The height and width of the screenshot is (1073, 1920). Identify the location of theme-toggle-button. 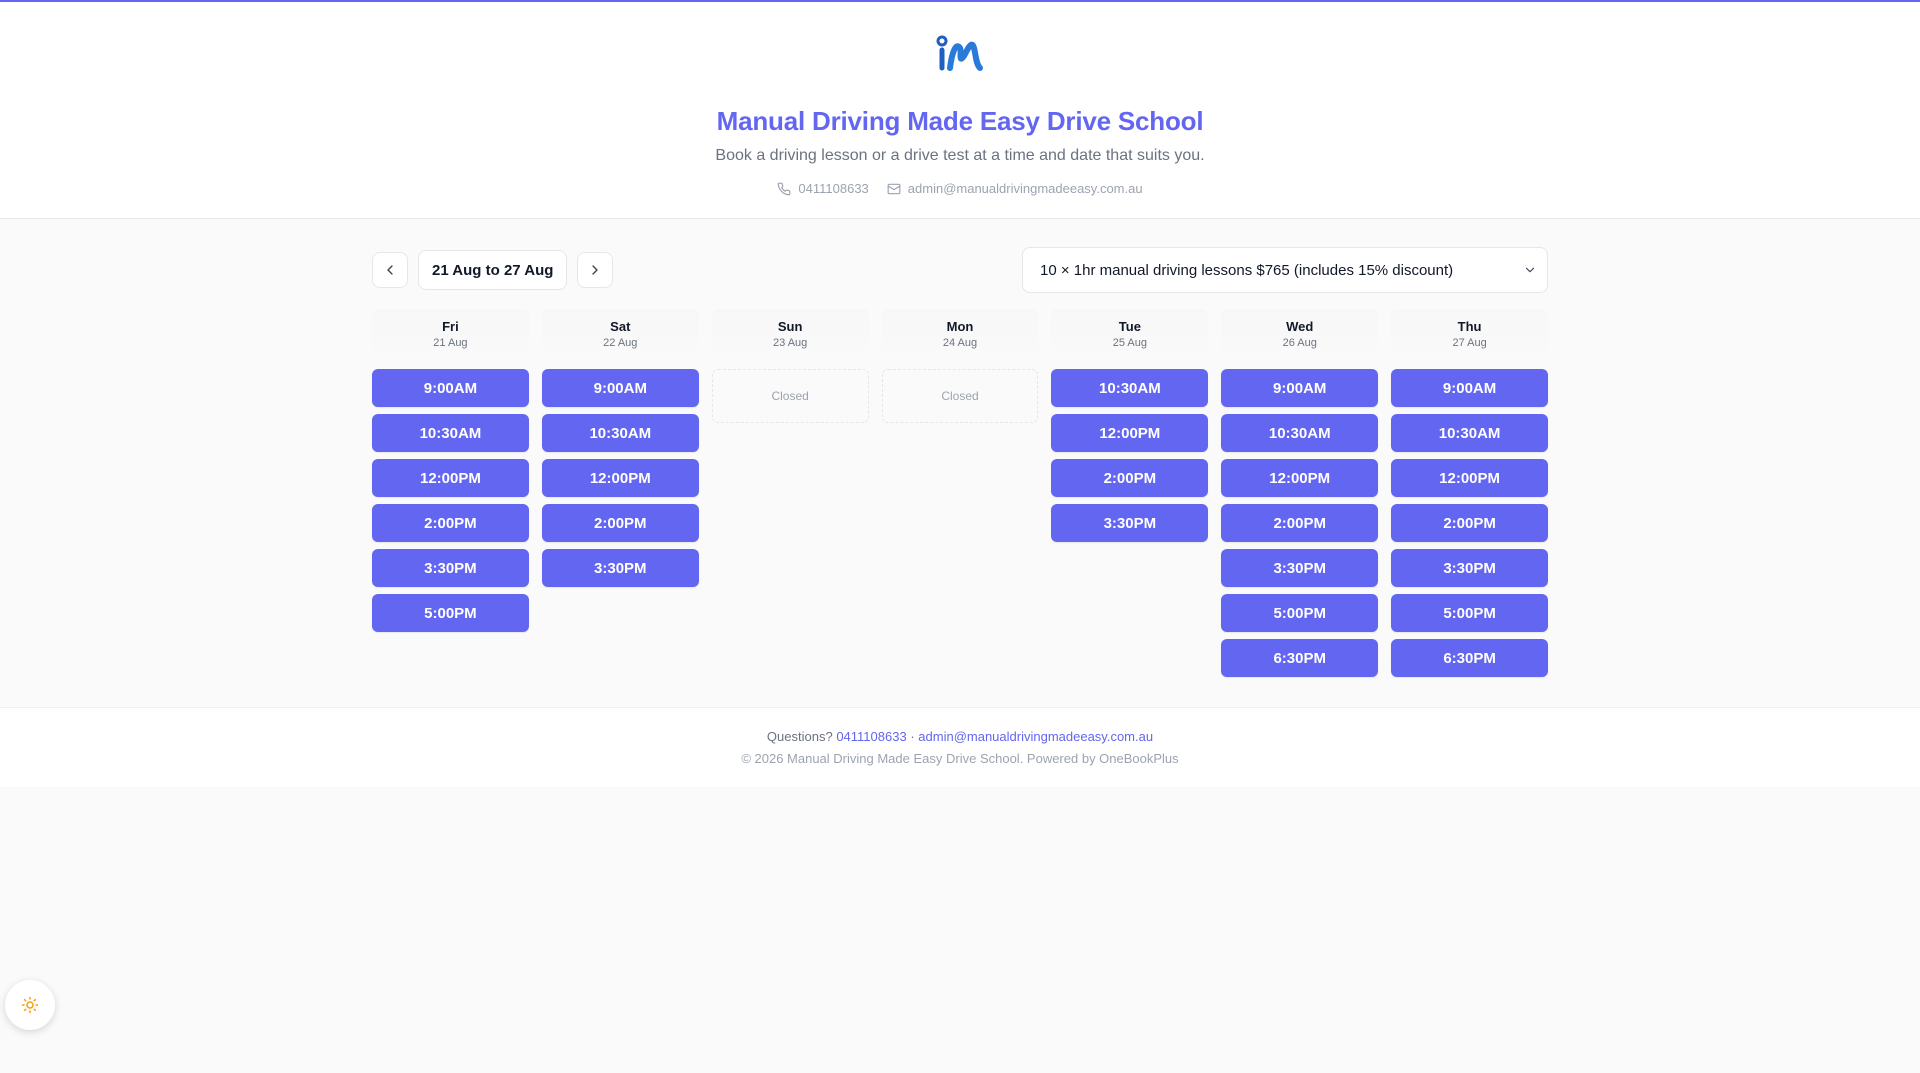
(30, 1005).